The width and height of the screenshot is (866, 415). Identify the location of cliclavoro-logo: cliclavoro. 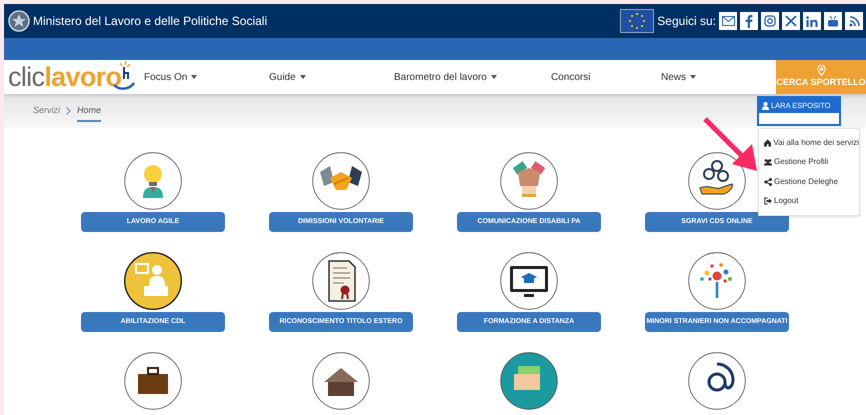
(74, 77).